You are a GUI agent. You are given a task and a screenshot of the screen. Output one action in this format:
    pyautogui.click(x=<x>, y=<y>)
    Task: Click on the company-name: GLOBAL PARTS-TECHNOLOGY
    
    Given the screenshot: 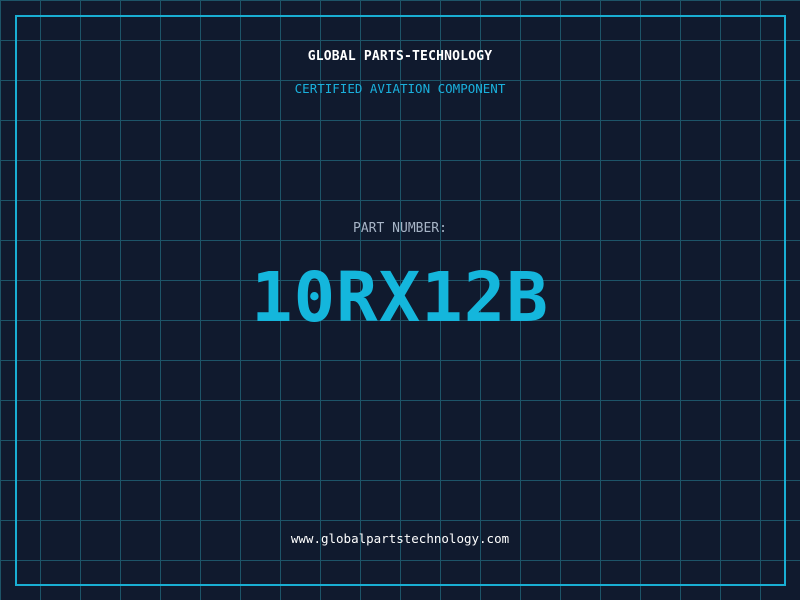 What is the action you would take?
    pyautogui.click(x=400, y=56)
    